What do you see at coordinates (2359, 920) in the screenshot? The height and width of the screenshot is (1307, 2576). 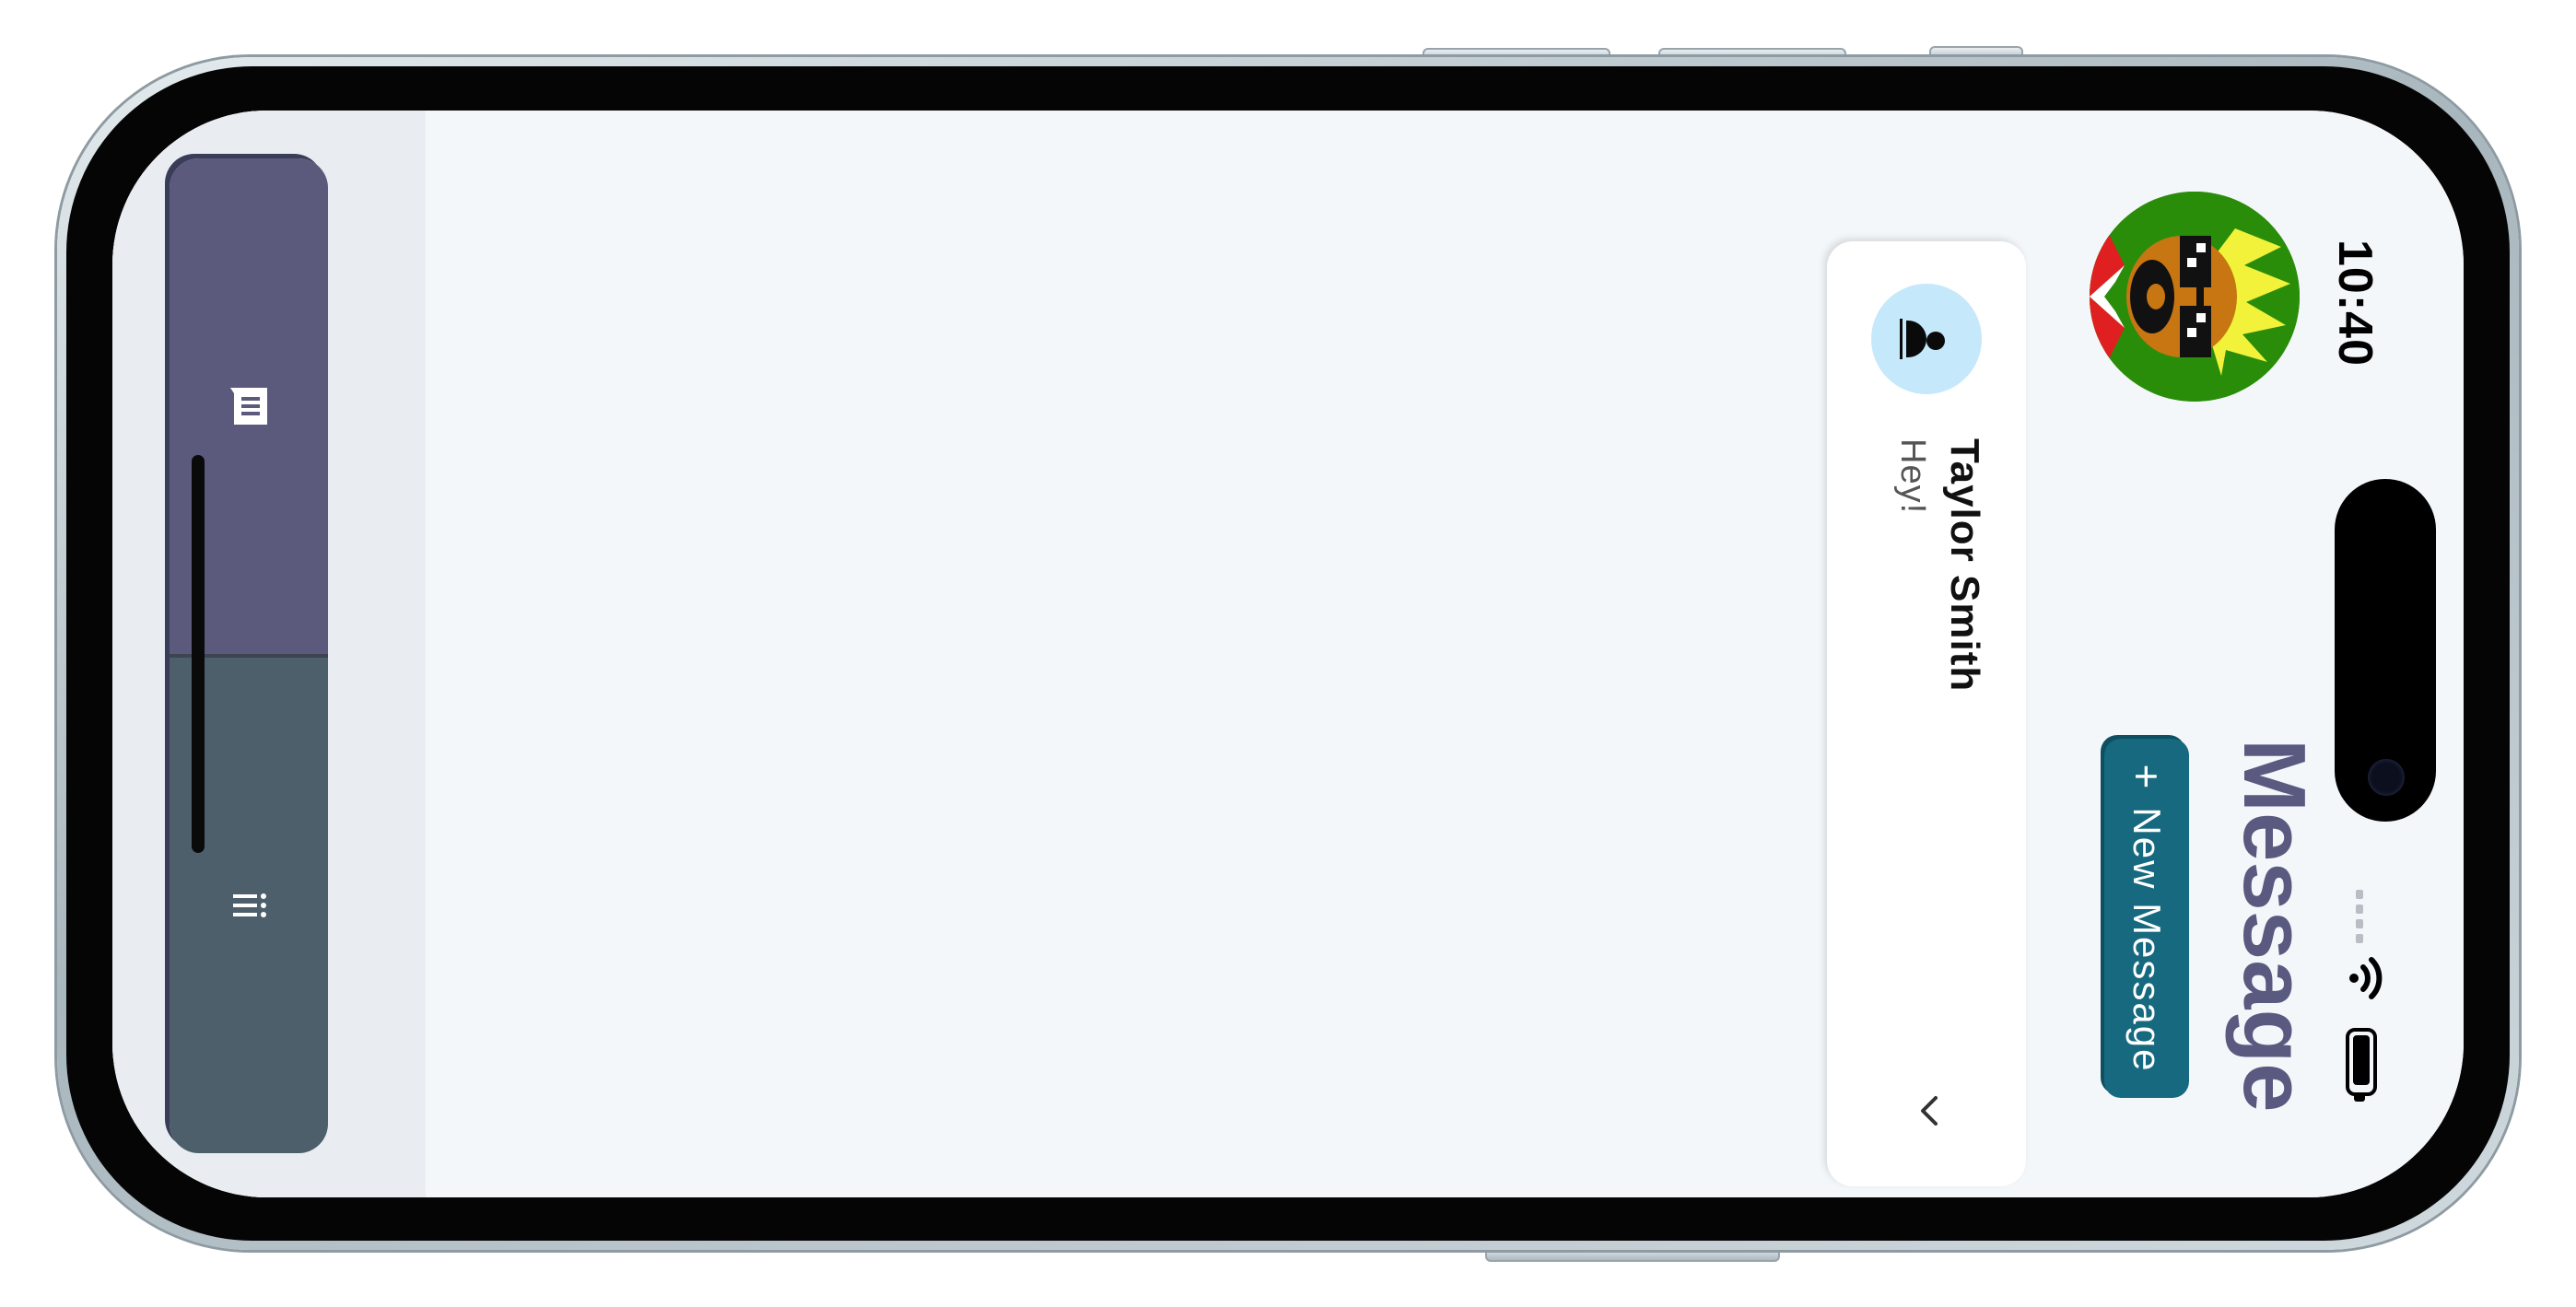 I see `cellular-signal-icon` at bounding box center [2359, 920].